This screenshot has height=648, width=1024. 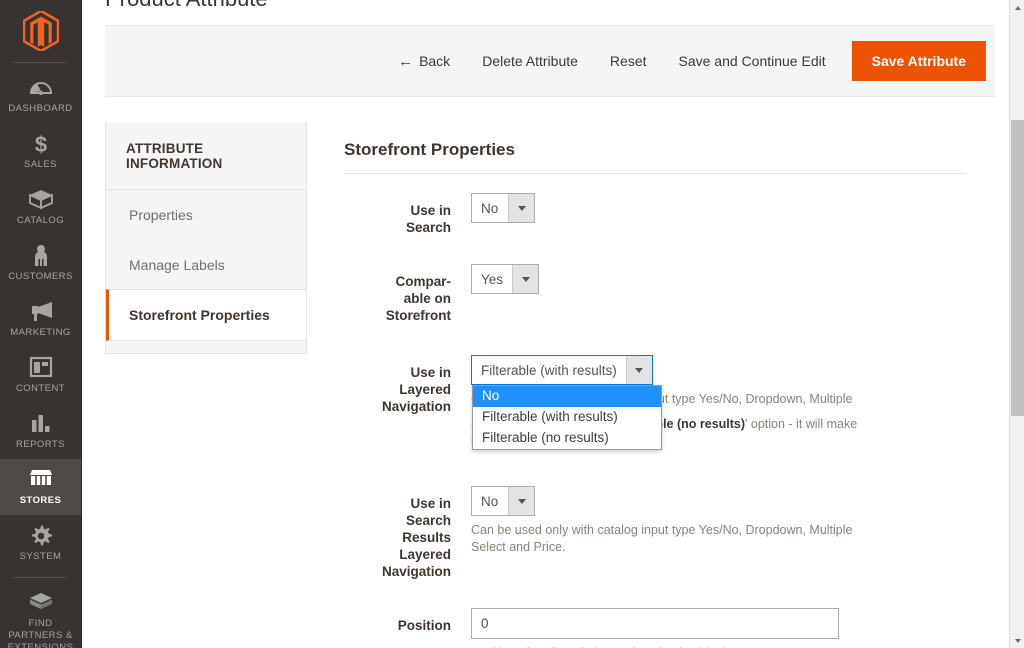 I want to click on save-attribute-button: Save Attribute, so click(x=918, y=61).